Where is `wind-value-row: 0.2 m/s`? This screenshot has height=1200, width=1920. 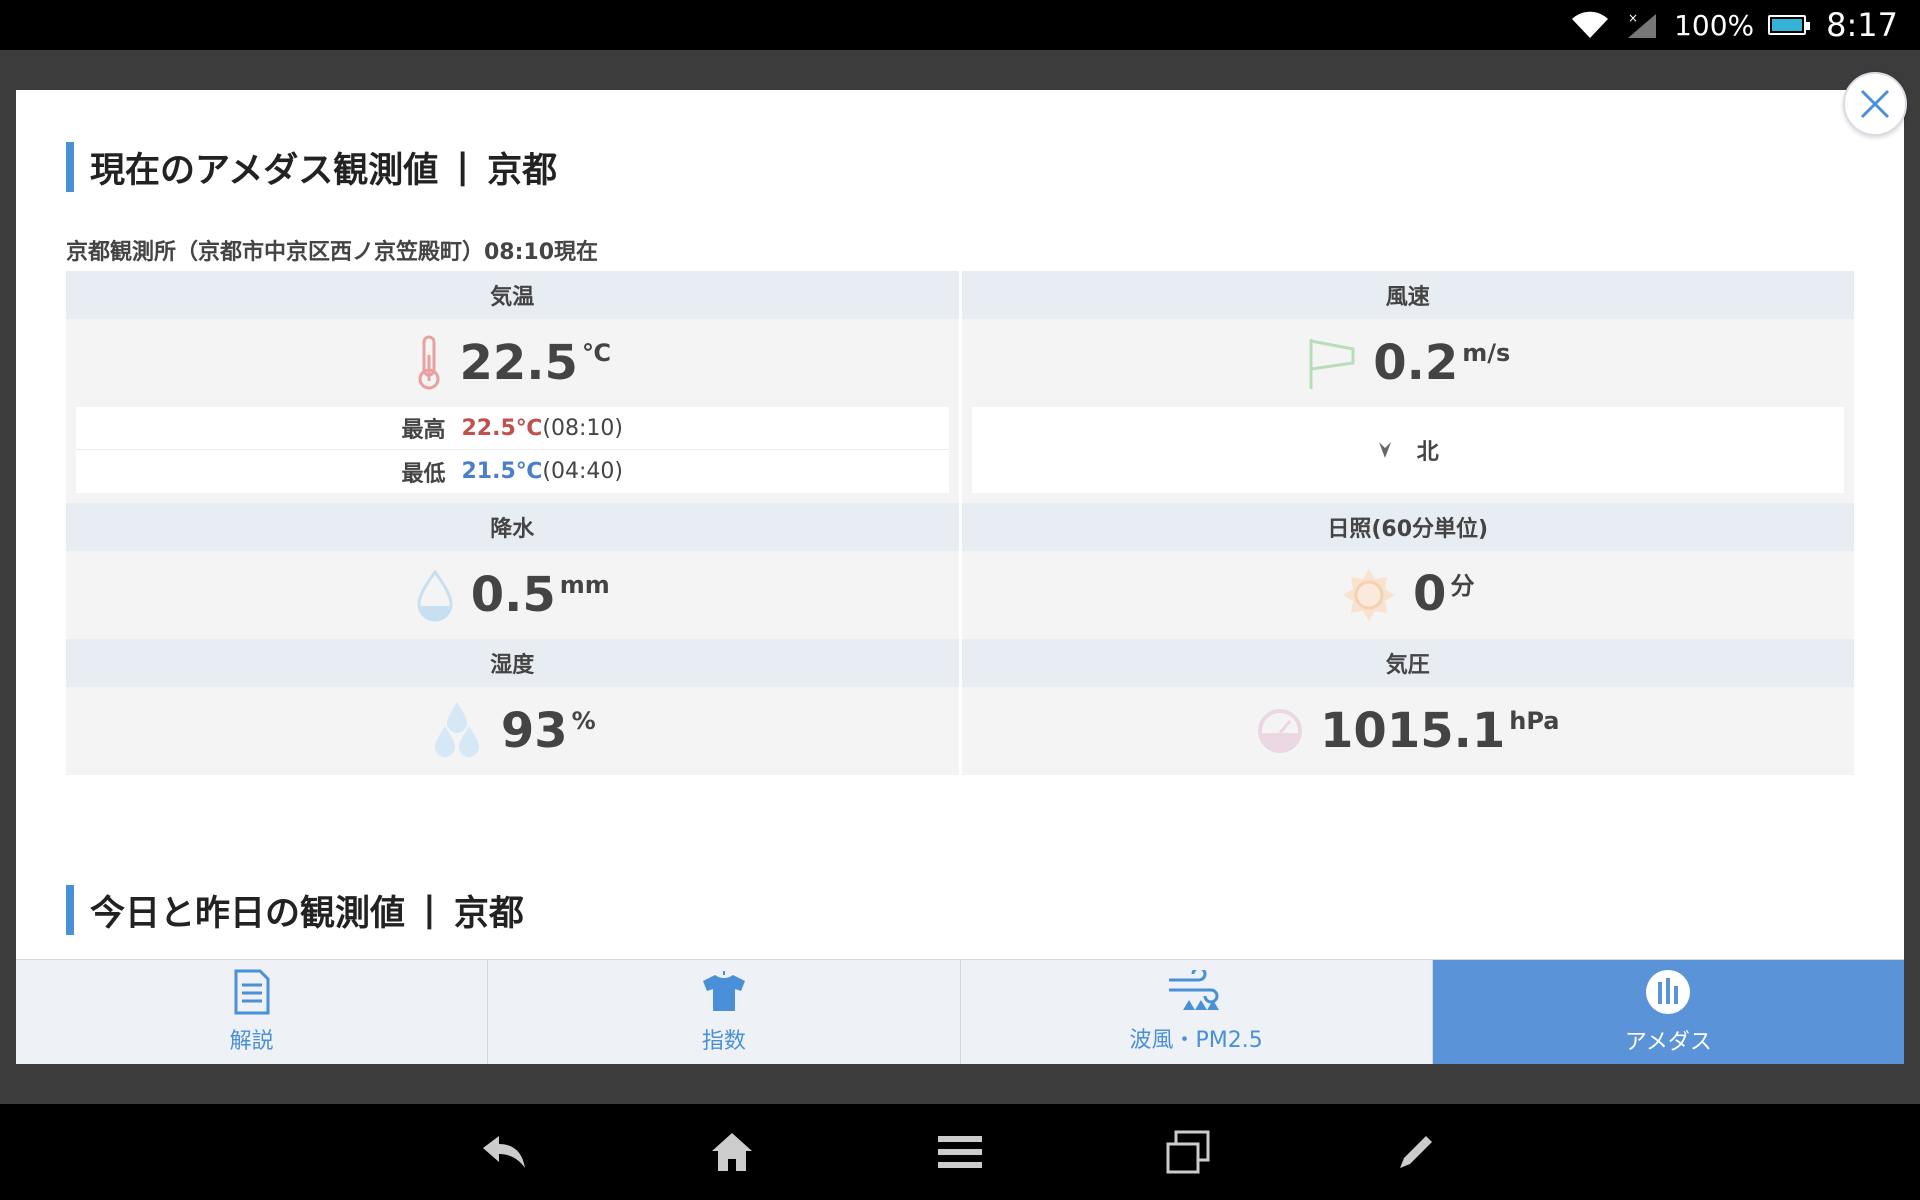 wind-value-row: 0.2 m/s is located at coordinates (1408, 363).